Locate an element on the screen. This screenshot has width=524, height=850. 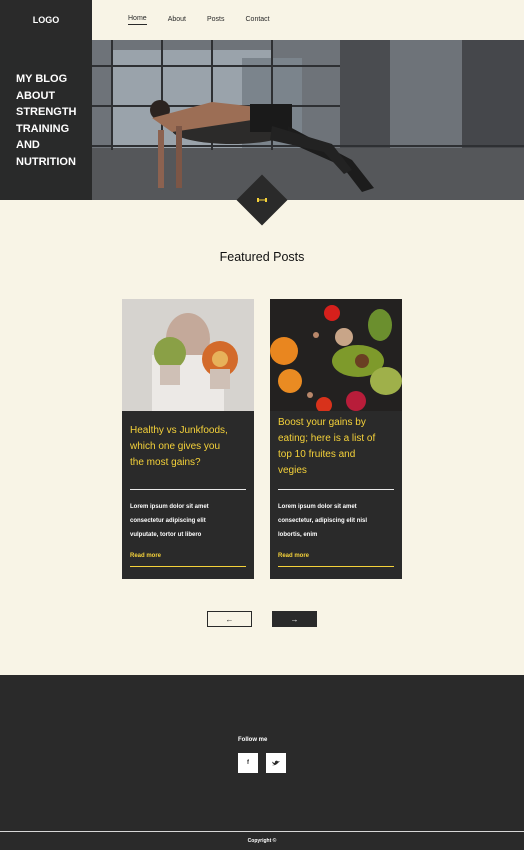
prev-page-button: ← is located at coordinates (229, 619).